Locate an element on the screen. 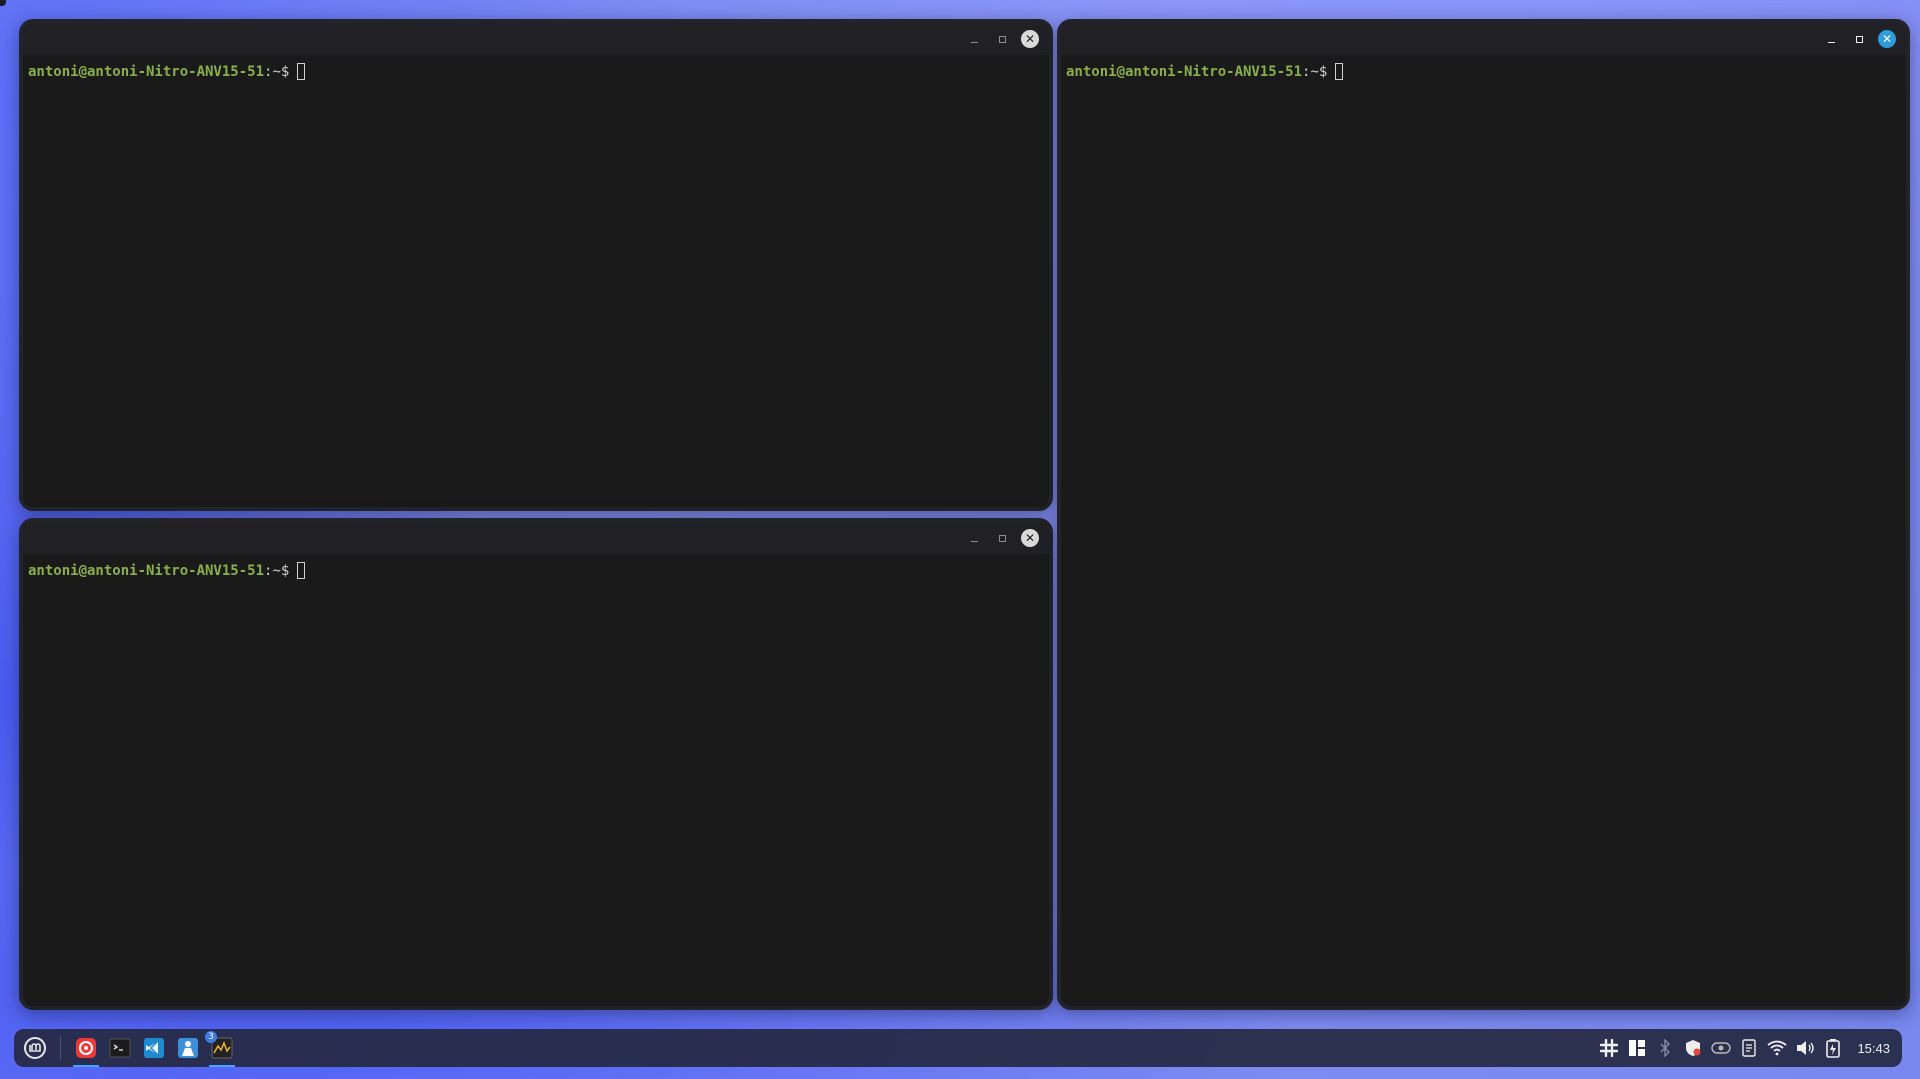 This screenshot has height=1079, width=1920. nvidia-icon is located at coordinates (1721, 1048).